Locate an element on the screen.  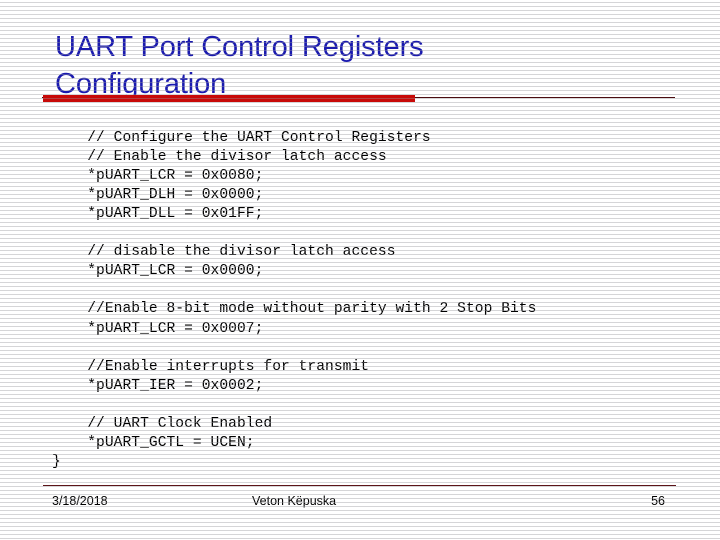
footer-page-number: 56 is located at coordinates (658, 501).